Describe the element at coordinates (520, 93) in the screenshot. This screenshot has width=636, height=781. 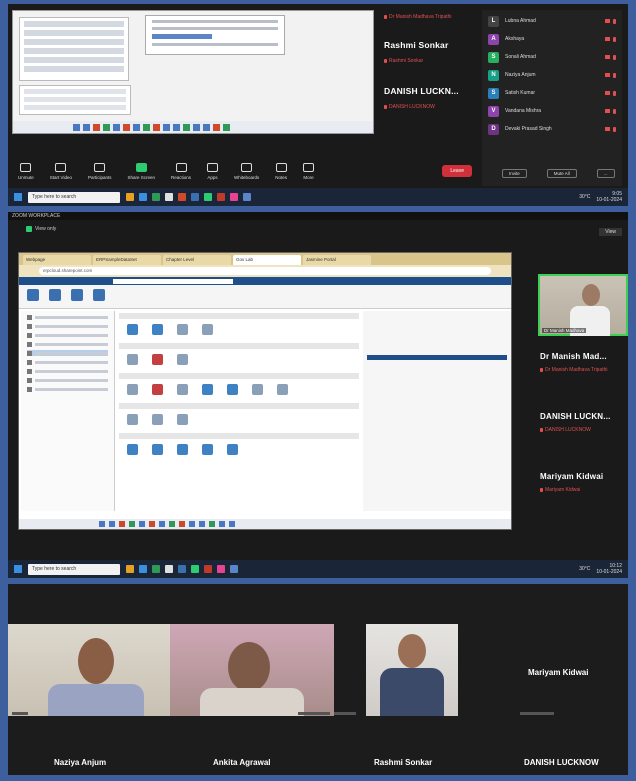
I see `participant-name: Satish Kumar` at that location.